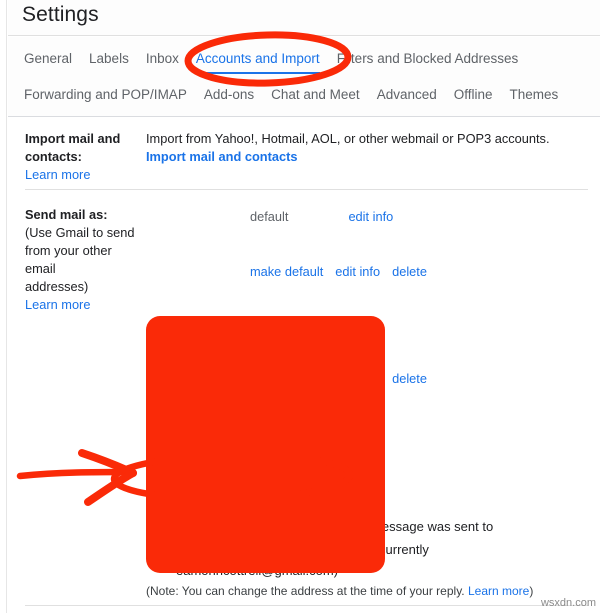 The height and width of the screenshot is (613, 600). Describe the element at coordinates (73, 138) in the screenshot. I see `import-label-line1: Import mail and` at that location.